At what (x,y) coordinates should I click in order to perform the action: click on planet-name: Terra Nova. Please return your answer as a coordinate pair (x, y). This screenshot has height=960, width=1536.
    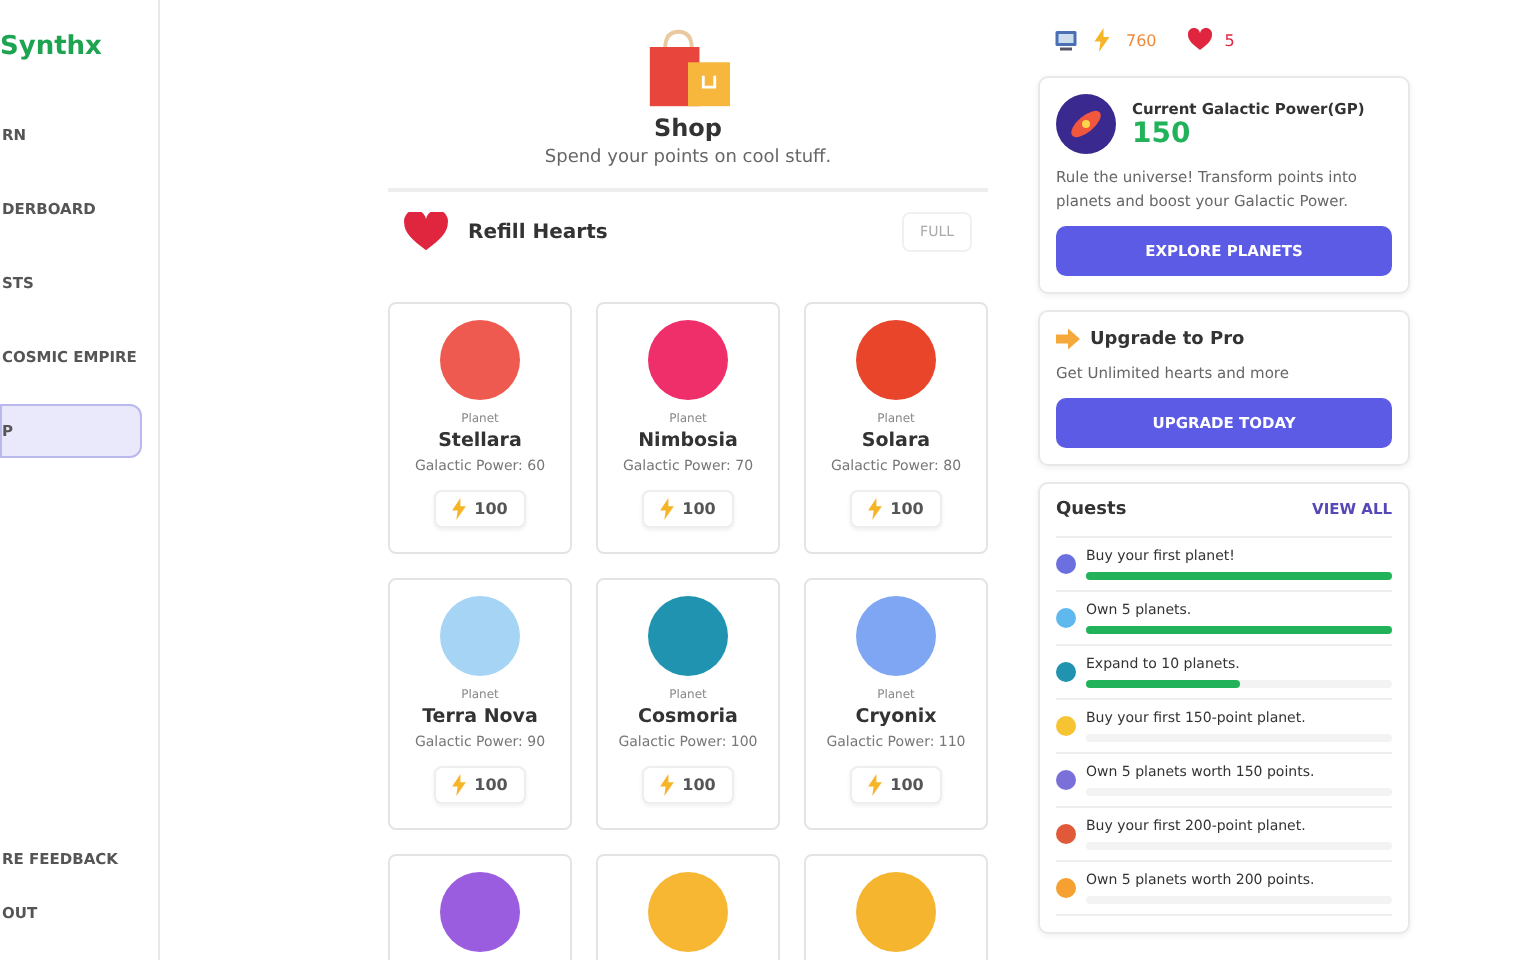
    Looking at the image, I should click on (480, 717).